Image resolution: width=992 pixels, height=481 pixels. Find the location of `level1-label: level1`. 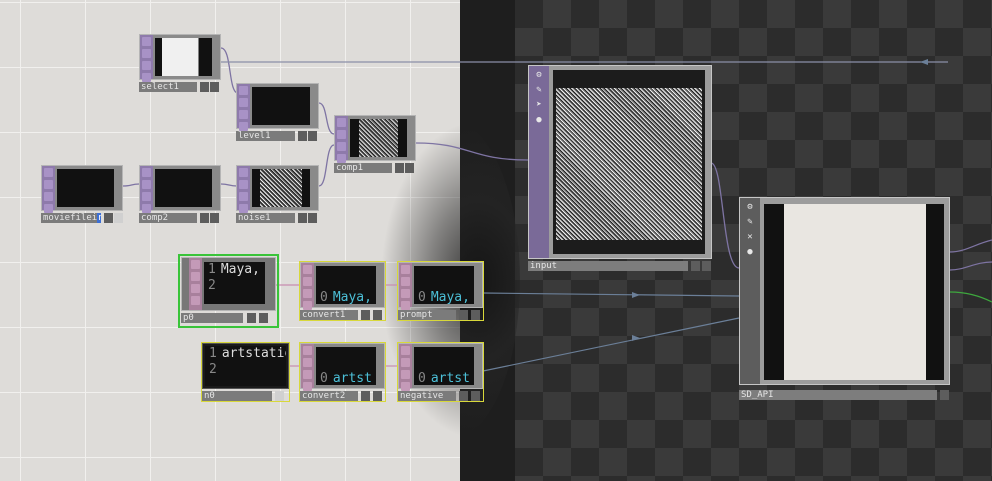

level1-label: level1 is located at coordinates (265, 136).